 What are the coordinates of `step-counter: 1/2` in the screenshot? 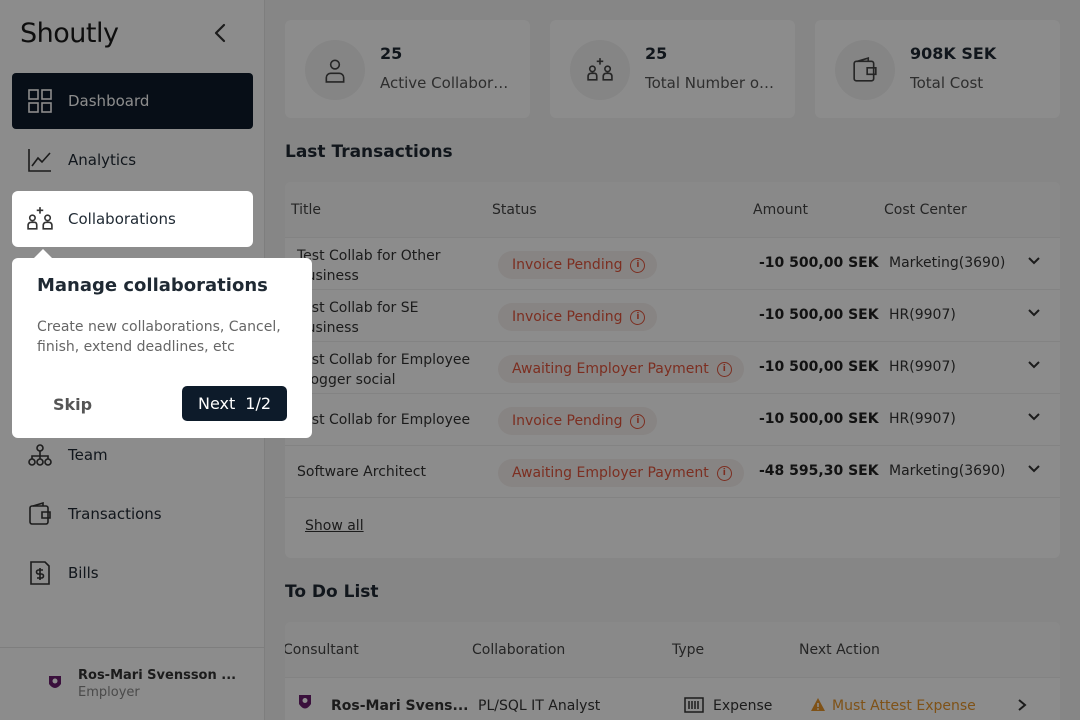 It's located at (258, 403).